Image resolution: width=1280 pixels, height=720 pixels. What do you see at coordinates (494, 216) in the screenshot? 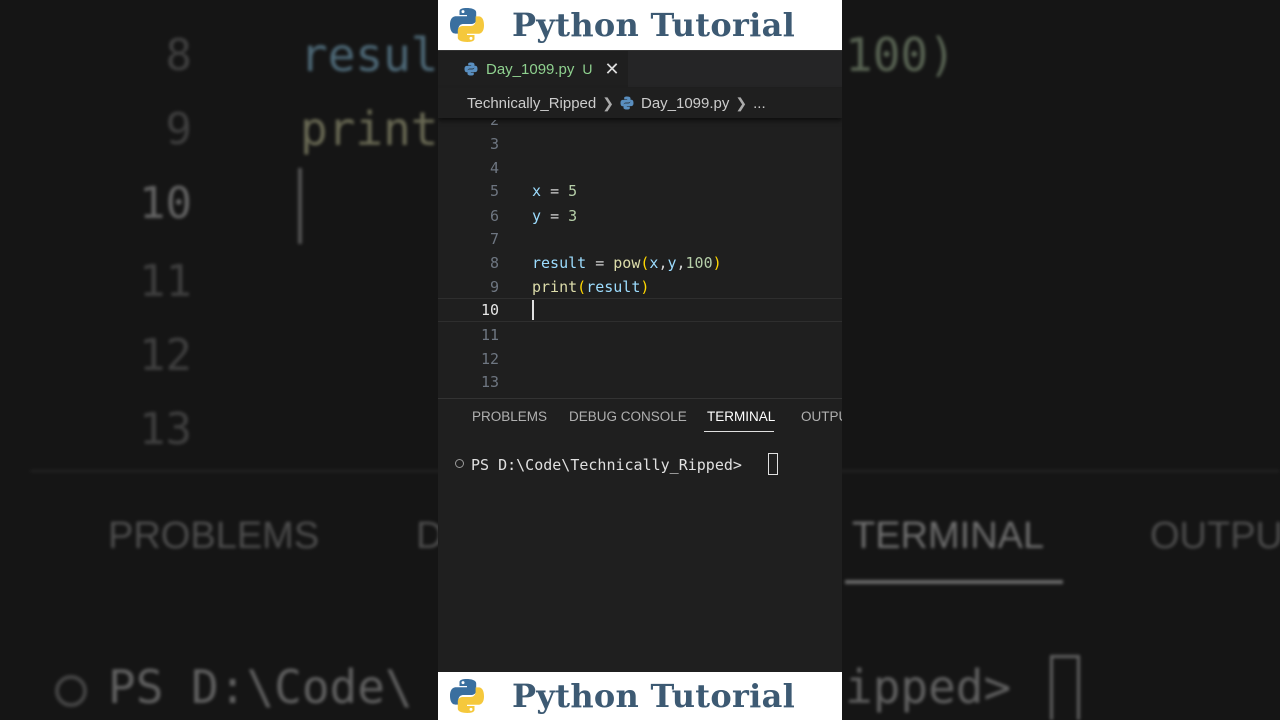
I see `line-number: 6` at bounding box center [494, 216].